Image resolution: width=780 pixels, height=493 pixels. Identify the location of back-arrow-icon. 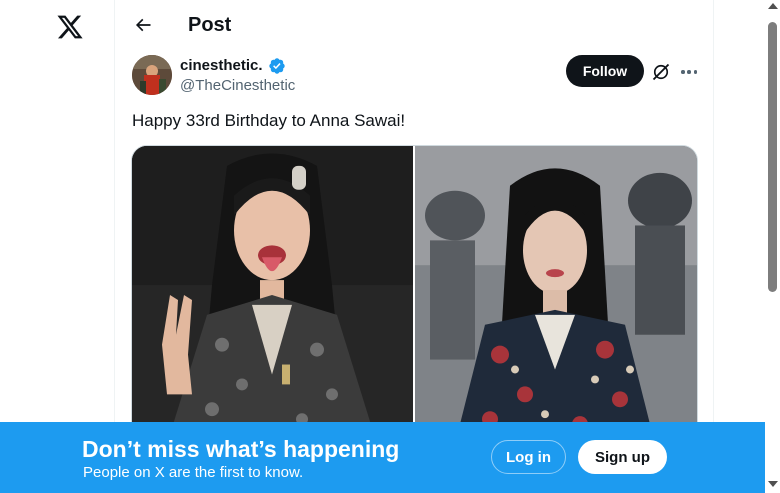
(143, 25).